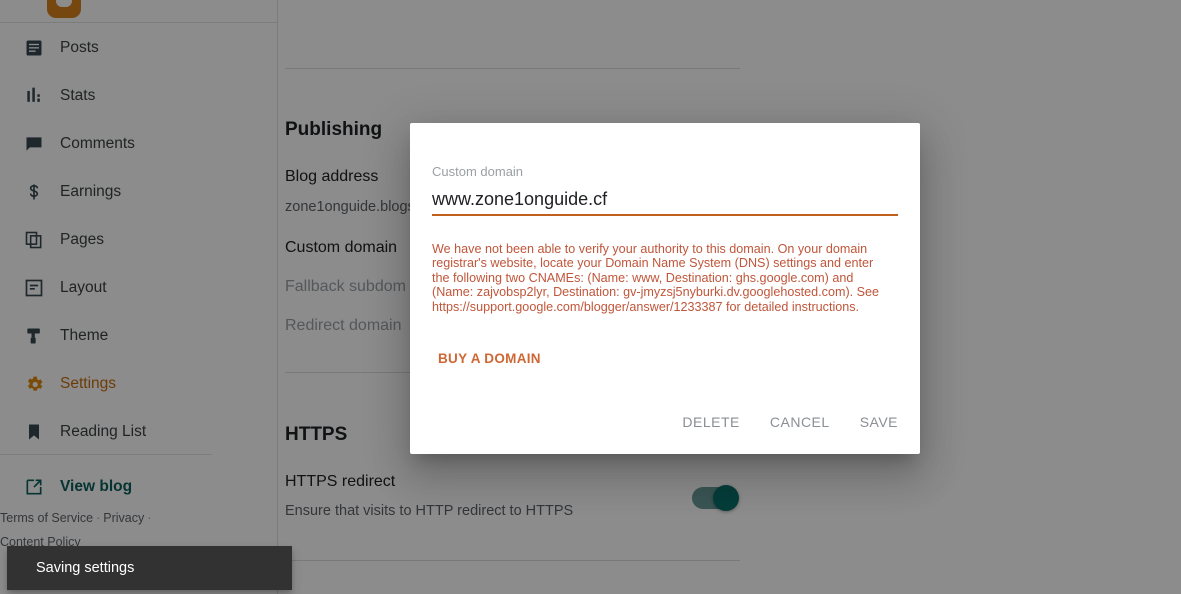  What do you see at coordinates (478, 171) in the screenshot?
I see `custom-domain-field-label: Custom domain` at bounding box center [478, 171].